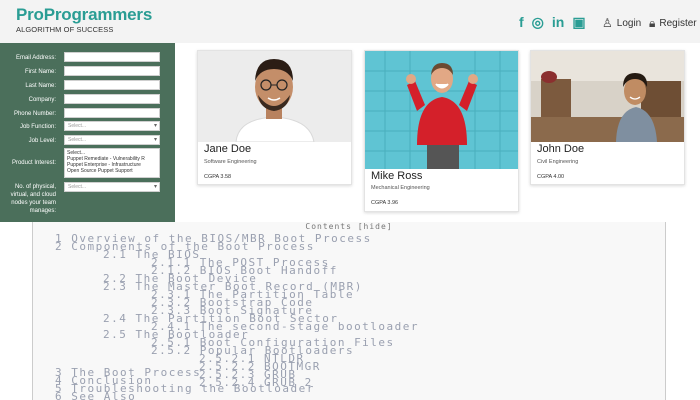 The image size is (700, 400). What do you see at coordinates (629, 23) in the screenshot?
I see `login-label: Login` at bounding box center [629, 23].